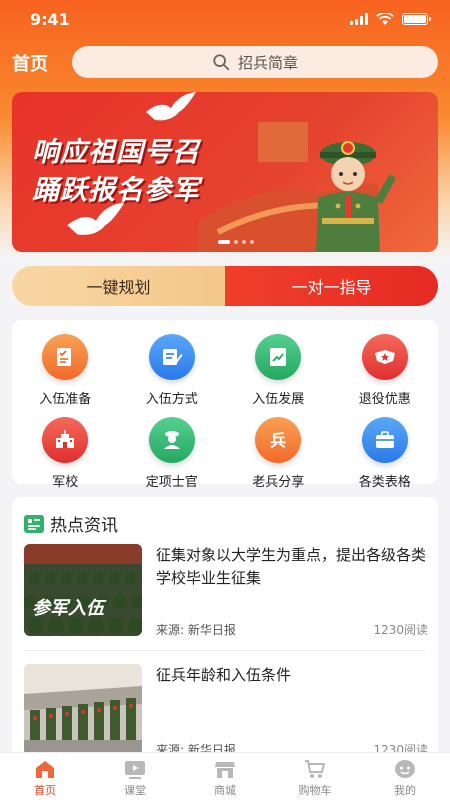 The height and width of the screenshot is (800, 450). Describe the element at coordinates (291, 566) in the screenshot. I see `news-title: 征集对象以大学生为重点，提出各级各类学校毕业生征集` at that location.